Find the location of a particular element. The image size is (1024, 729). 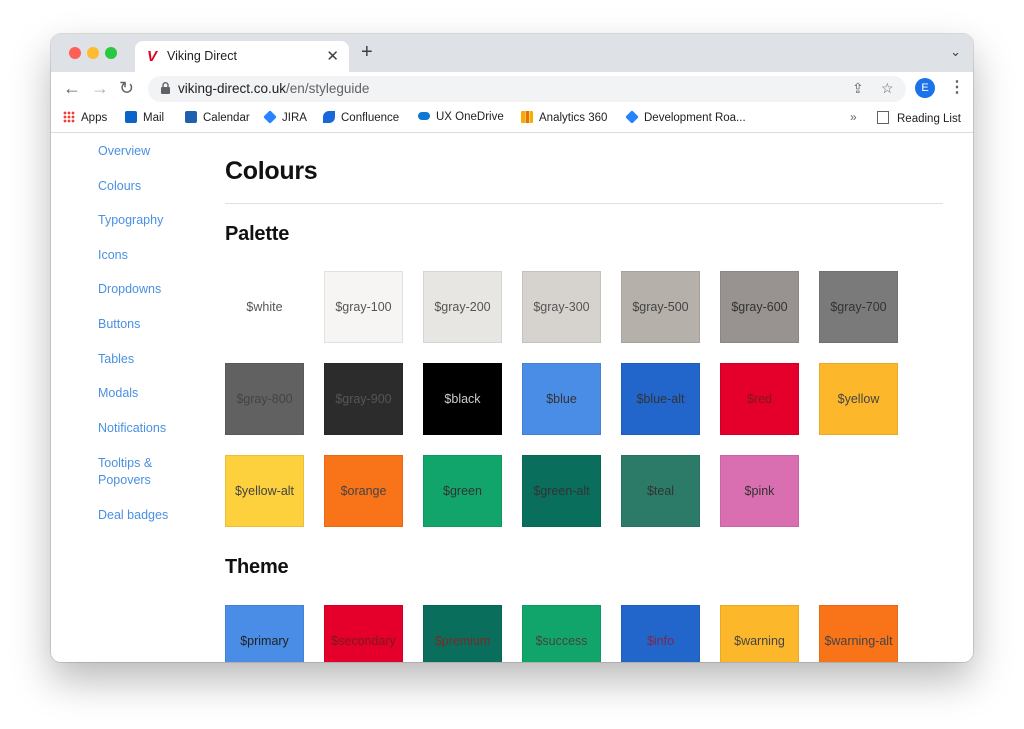

reading-list-label: Reading List is located at coordinates (929, 119).